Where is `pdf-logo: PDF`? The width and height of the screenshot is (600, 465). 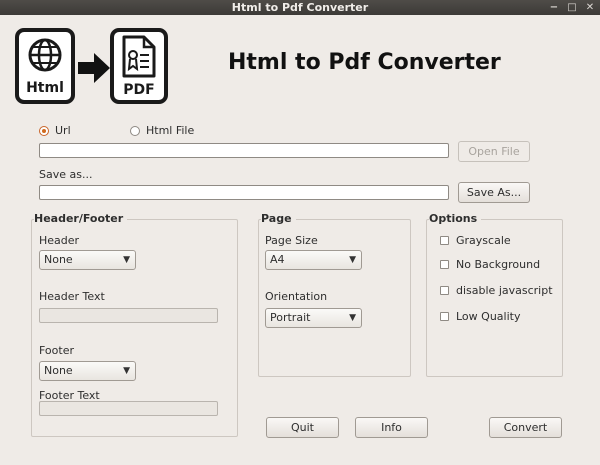
pdf-logo: PDF is located at coordinates (139, 66).